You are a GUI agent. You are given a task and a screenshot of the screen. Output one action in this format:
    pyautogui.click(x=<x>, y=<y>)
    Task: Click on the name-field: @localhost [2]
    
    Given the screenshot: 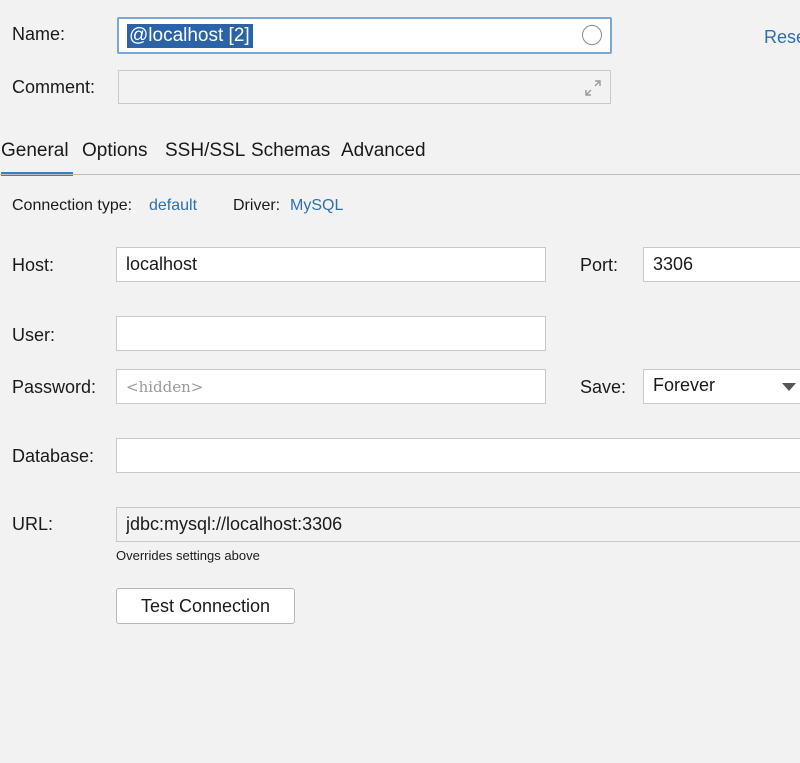 What is the action you would take?
    pyautogui.click(x=364, y=35)
    